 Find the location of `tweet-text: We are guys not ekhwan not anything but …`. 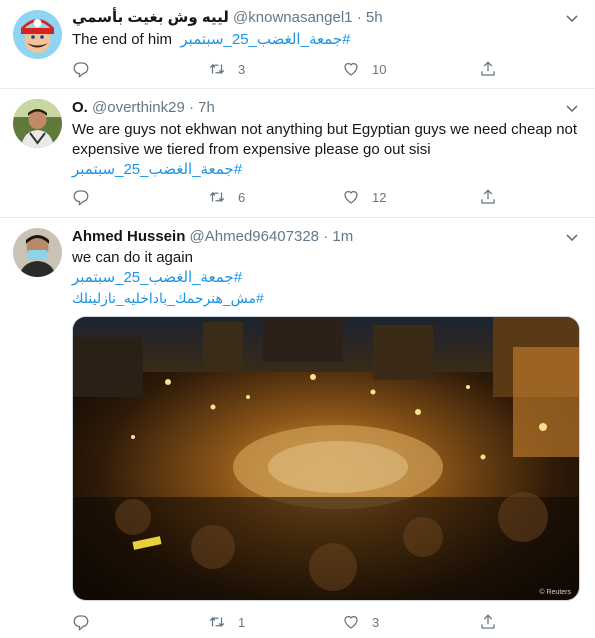

tweet-text: We are guys not ekhwan not anything but … is located at coordinates (326, 150).